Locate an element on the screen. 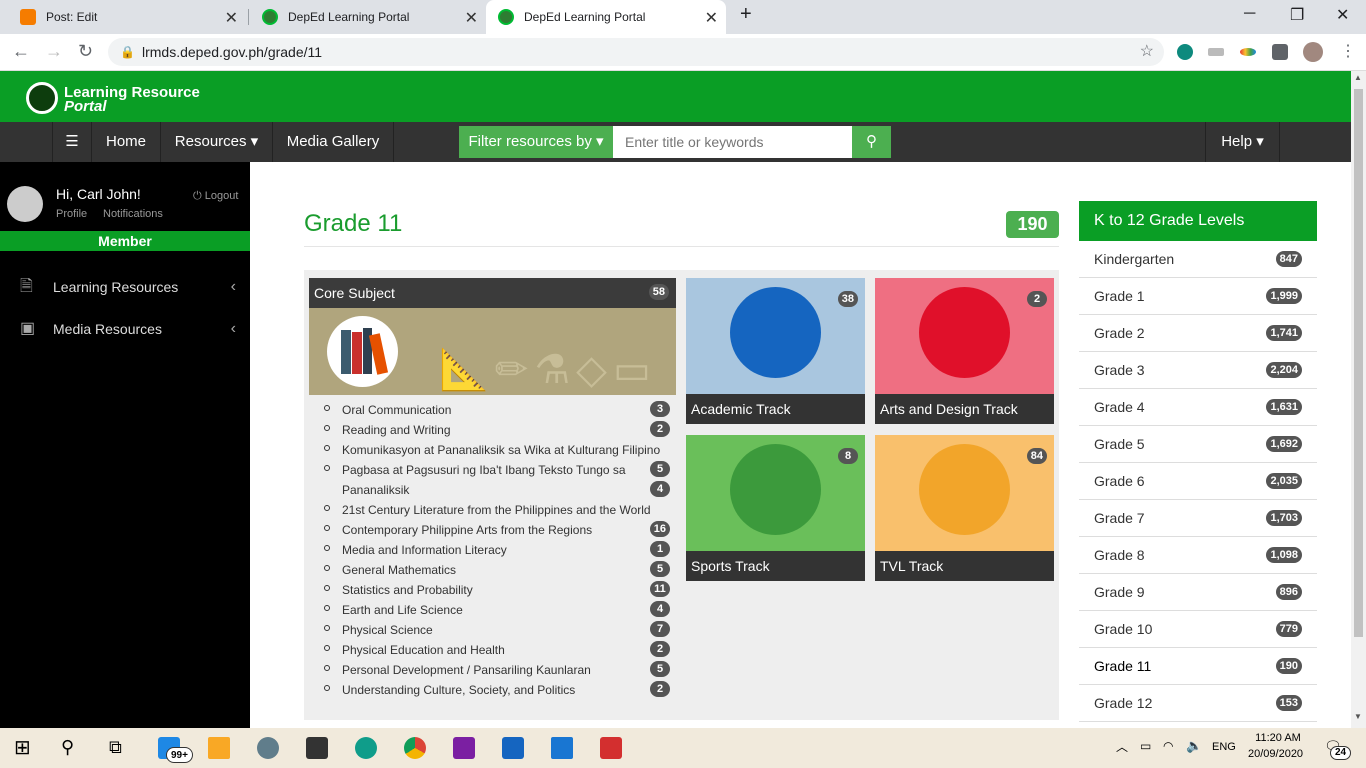 This screenshot has height=768, width=1366. subject-item: Media and Information Literacy 1 is located at coordinates (492, 550).